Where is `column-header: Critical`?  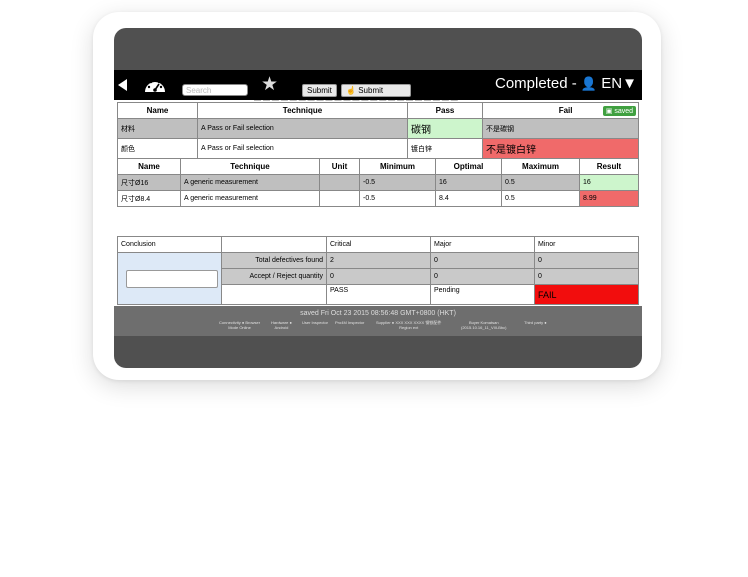 column-header: Critical is located at coordinates (378, 244).